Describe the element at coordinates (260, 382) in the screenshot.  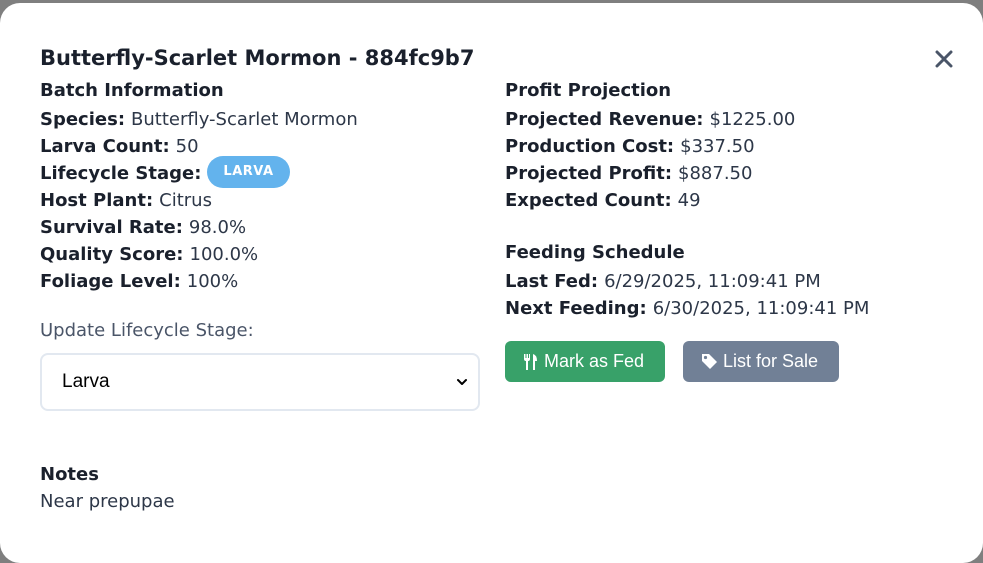
I see `lifecycle-stage-select: Larva` at that location.